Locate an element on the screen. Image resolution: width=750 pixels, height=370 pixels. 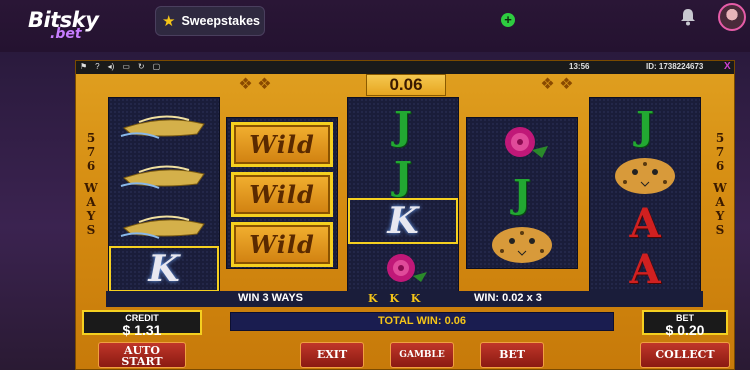
total-win-display: TOTAL WIN: 0.06 is located at coordinates (422, 321).